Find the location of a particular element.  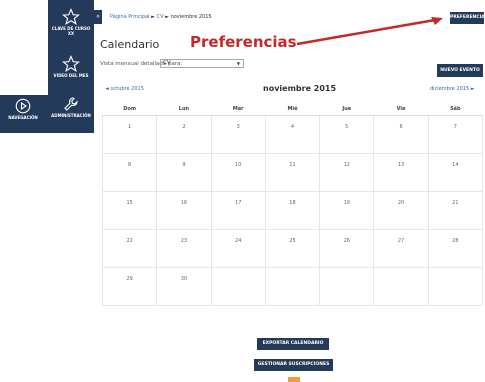

nav-item-label: VIDEO DEL MES is located at coordinates (71, 75).